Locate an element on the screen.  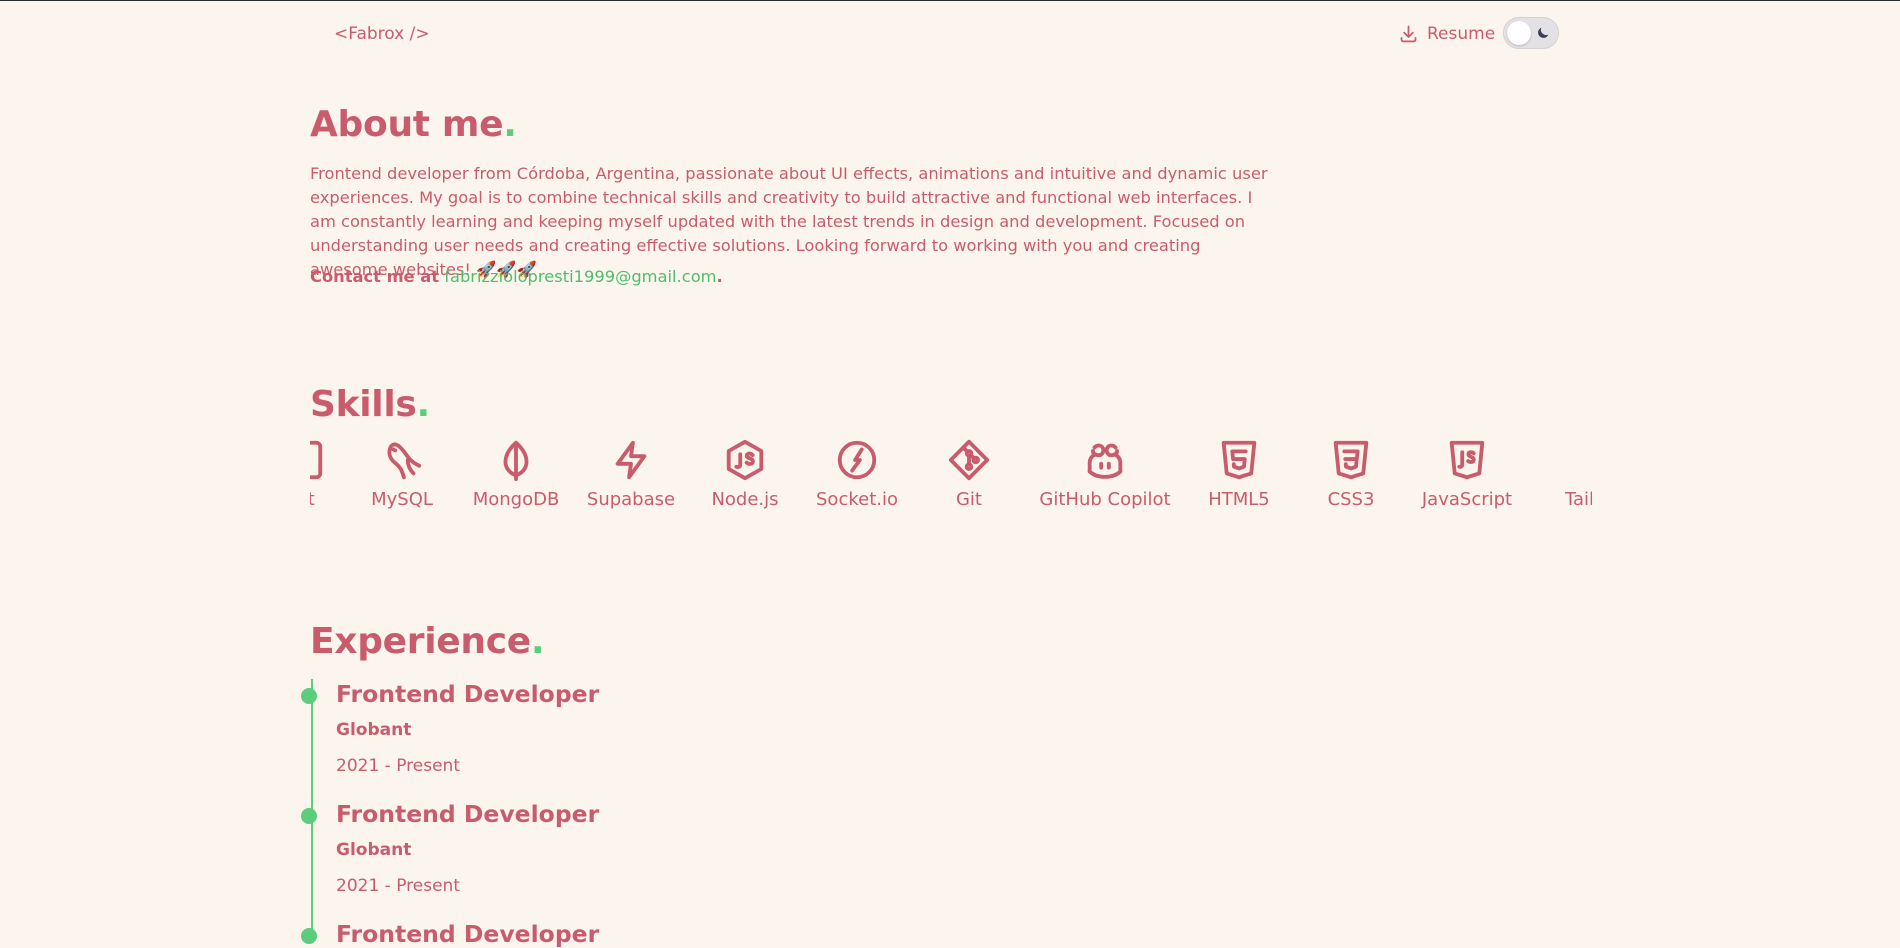
about-title: About me. is located at coordinates (413, 124).